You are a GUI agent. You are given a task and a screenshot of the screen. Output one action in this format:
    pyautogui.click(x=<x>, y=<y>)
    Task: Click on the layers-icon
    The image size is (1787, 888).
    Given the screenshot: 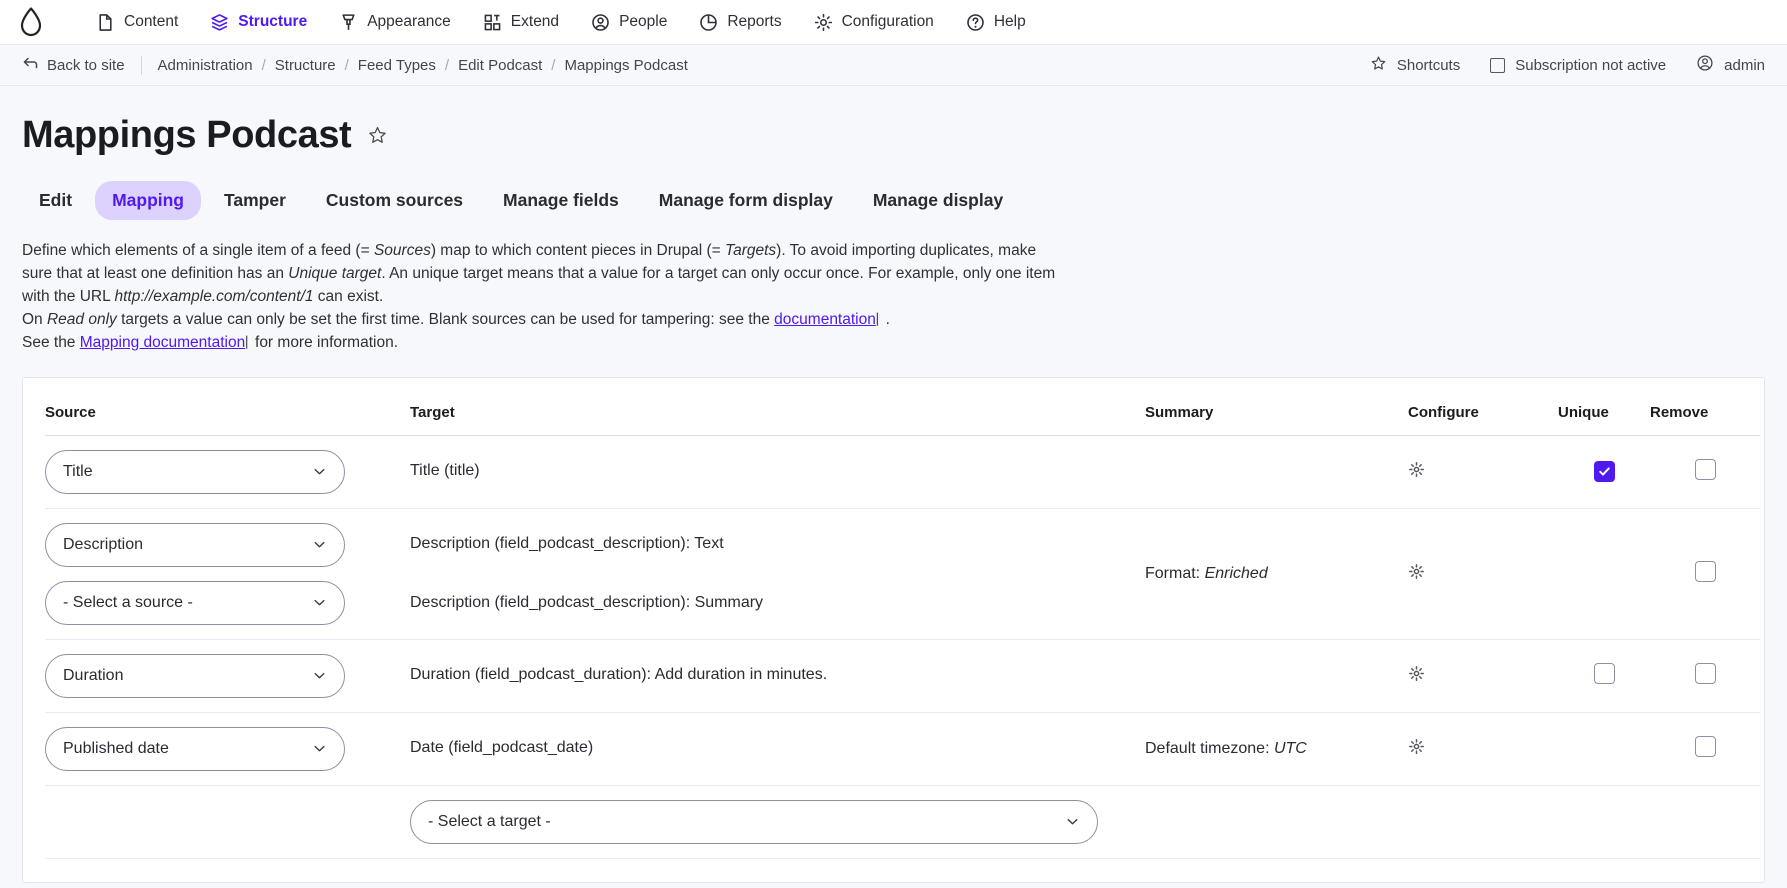 What is the action you would take?
    pyautogui.click(x=219, y=22)
    